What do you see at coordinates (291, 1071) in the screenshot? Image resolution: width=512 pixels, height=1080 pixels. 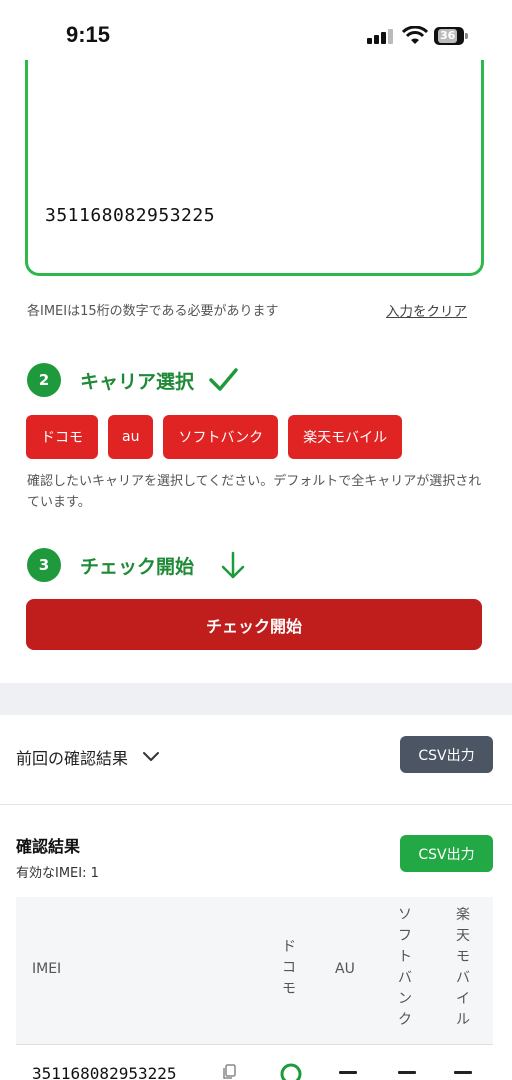 I see `status-ok-icon` at bounding box center [291, 1071].